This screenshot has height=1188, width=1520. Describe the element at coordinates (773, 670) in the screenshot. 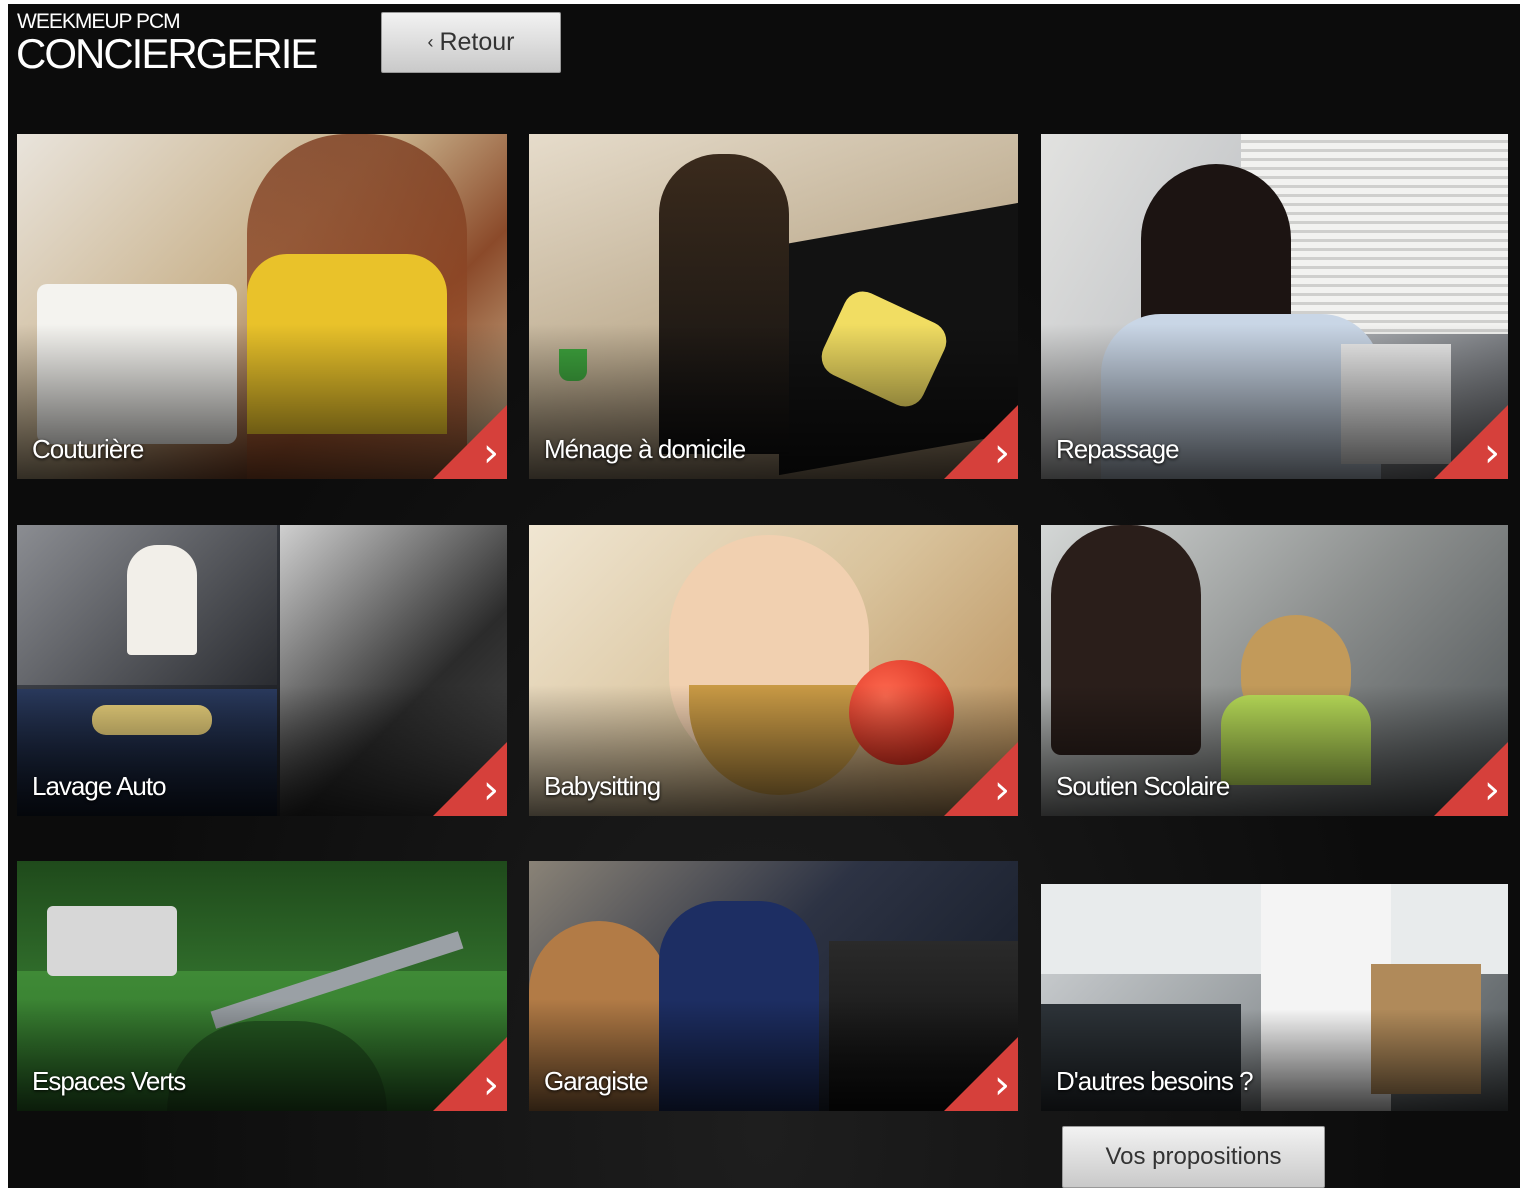

I see `tile-babysitting: Babysitting ›` at that location.